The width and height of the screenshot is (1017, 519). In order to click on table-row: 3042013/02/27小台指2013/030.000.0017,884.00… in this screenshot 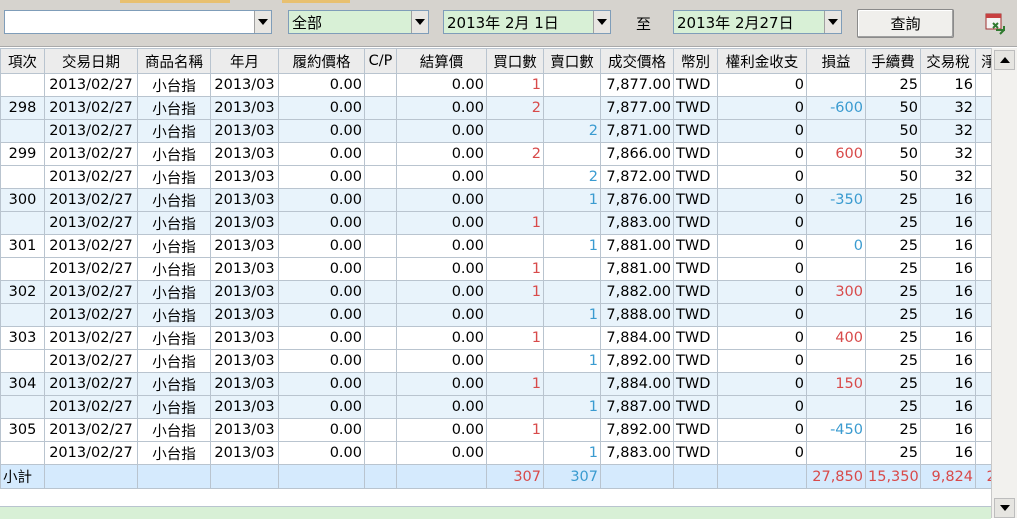, I will do `click(509, 384)`.